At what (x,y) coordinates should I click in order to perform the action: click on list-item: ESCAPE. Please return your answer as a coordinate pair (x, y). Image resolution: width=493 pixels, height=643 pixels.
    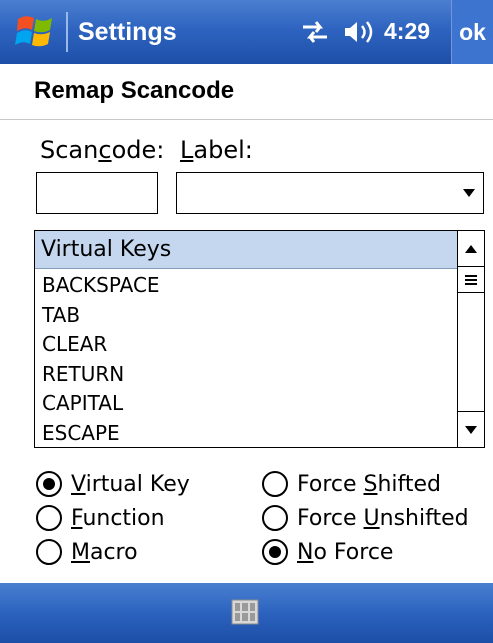
    Looking at the image, I should click on (246, 433).